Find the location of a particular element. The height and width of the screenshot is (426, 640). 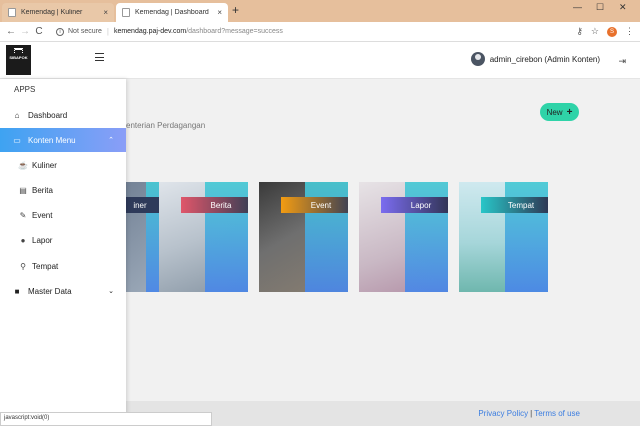

sidebar-item-master-data: ■ Master Data ⌄ is located at coordinates (63, 291).